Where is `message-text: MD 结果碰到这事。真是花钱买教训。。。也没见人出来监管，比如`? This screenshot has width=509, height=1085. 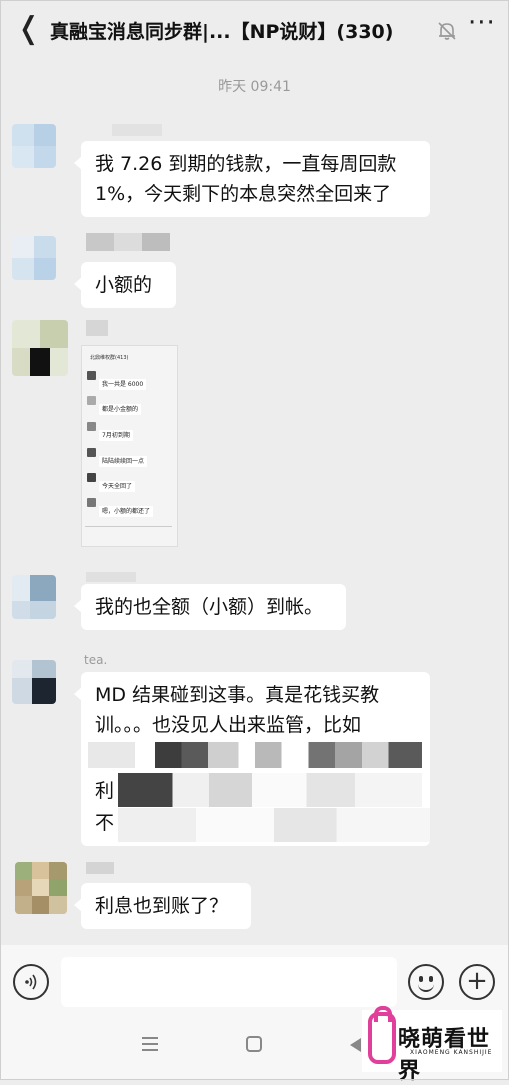 message-text: MD 结果碰到这事。真是花钱买教训。。。也没见人出来监管，比如 is located at coordinates (237, 710).